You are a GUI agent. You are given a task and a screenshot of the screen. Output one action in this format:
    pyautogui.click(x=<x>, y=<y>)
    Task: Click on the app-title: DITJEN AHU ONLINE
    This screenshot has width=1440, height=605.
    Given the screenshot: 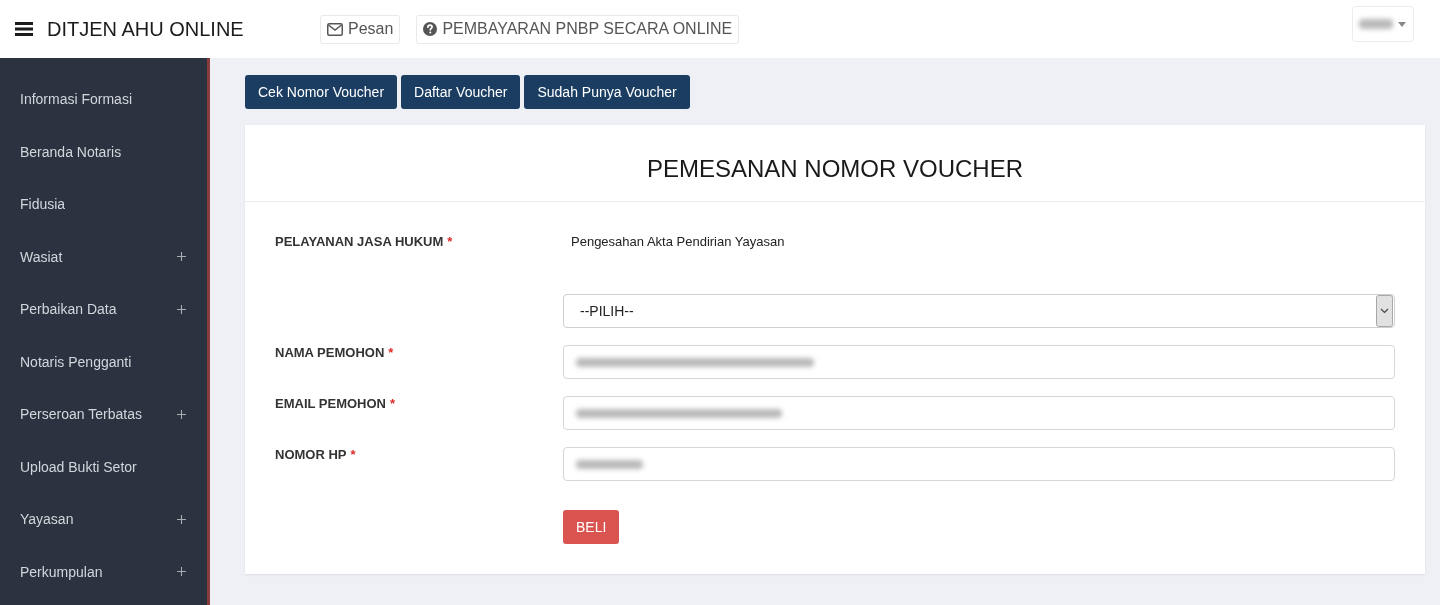 What is the action you would take?
    pyautogui.click(x=145, y=29)
    